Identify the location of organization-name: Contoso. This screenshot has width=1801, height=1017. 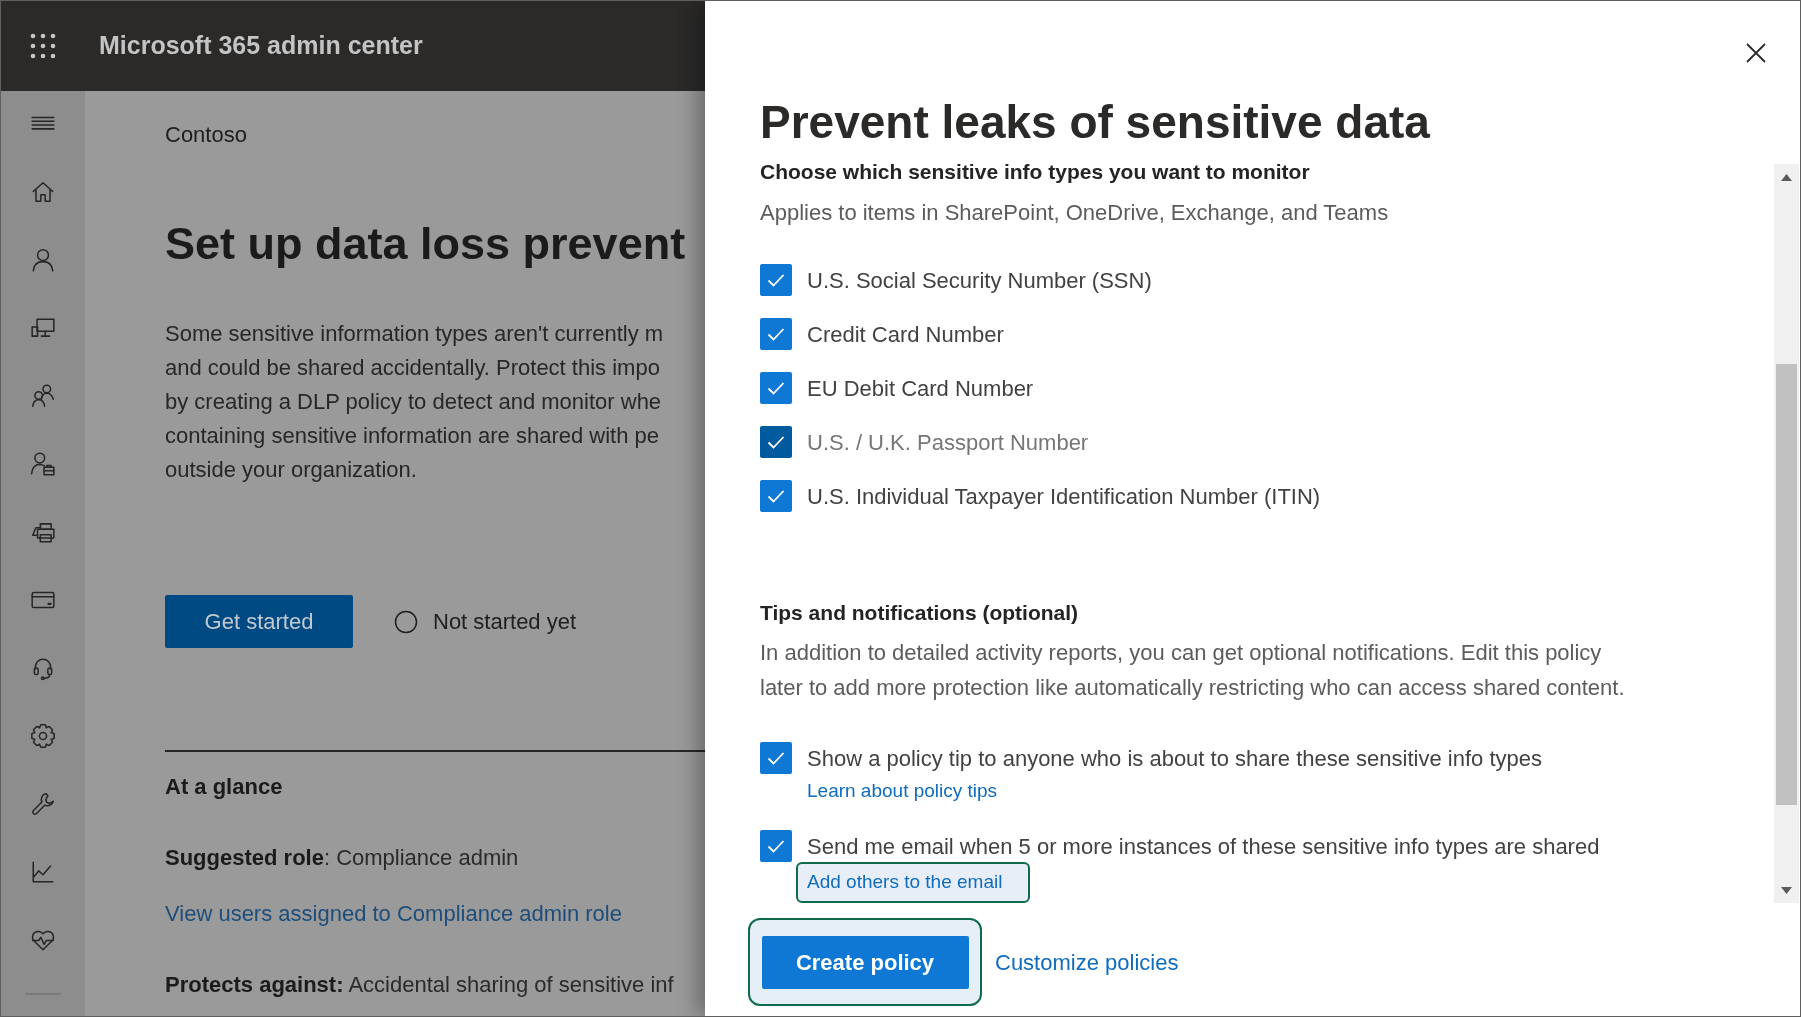
(206, 135).